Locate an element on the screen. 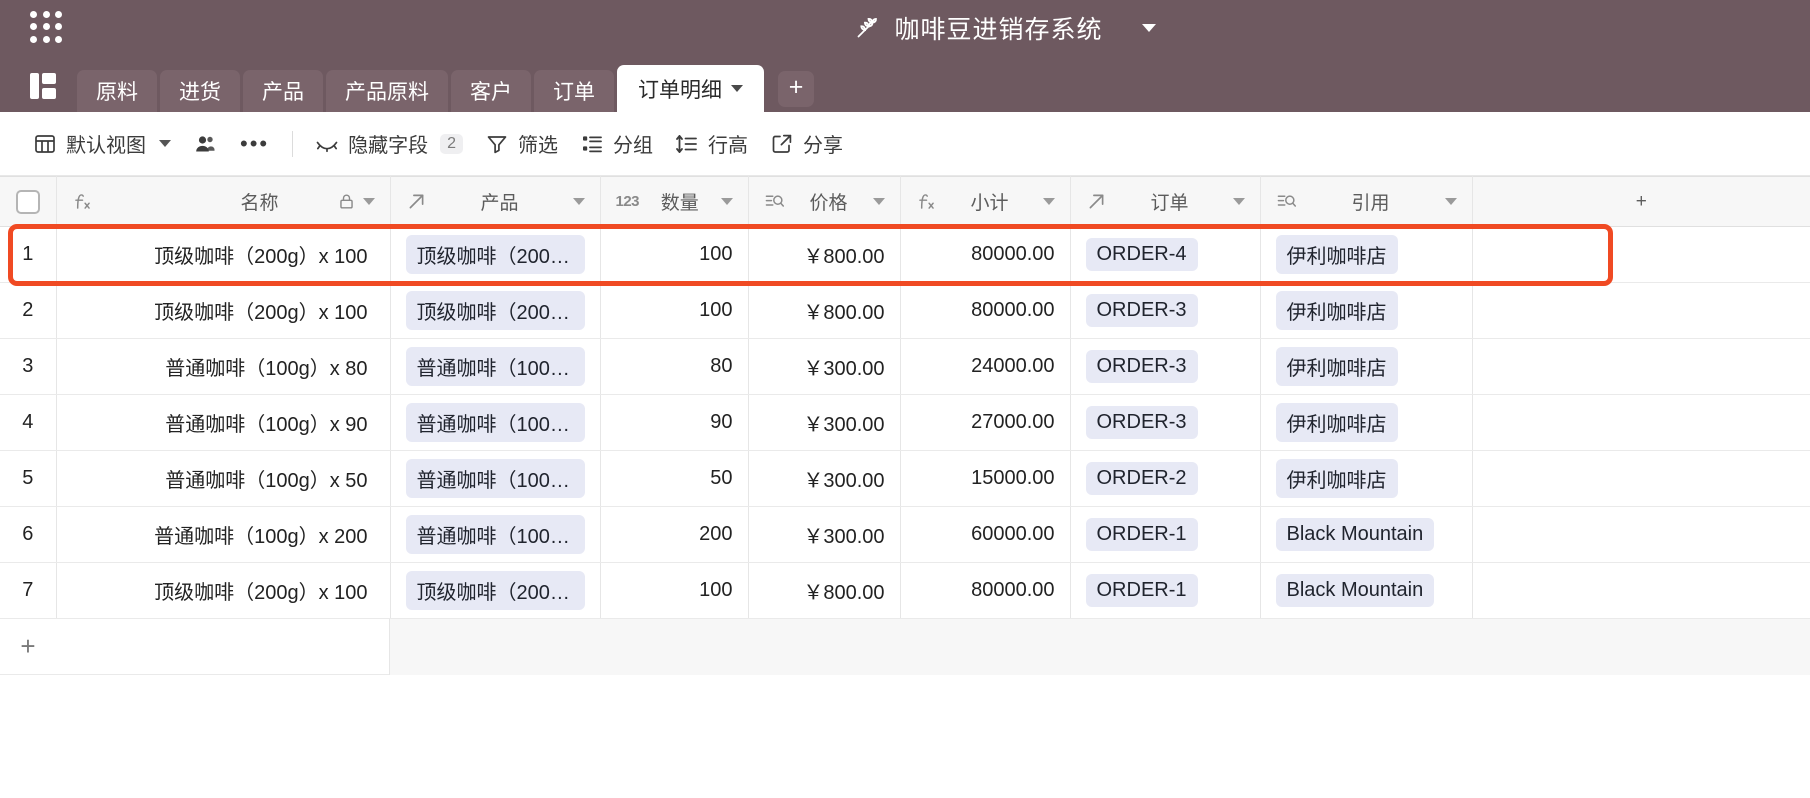  tab-kehu: 客户 is located at coordinates (491, 91).